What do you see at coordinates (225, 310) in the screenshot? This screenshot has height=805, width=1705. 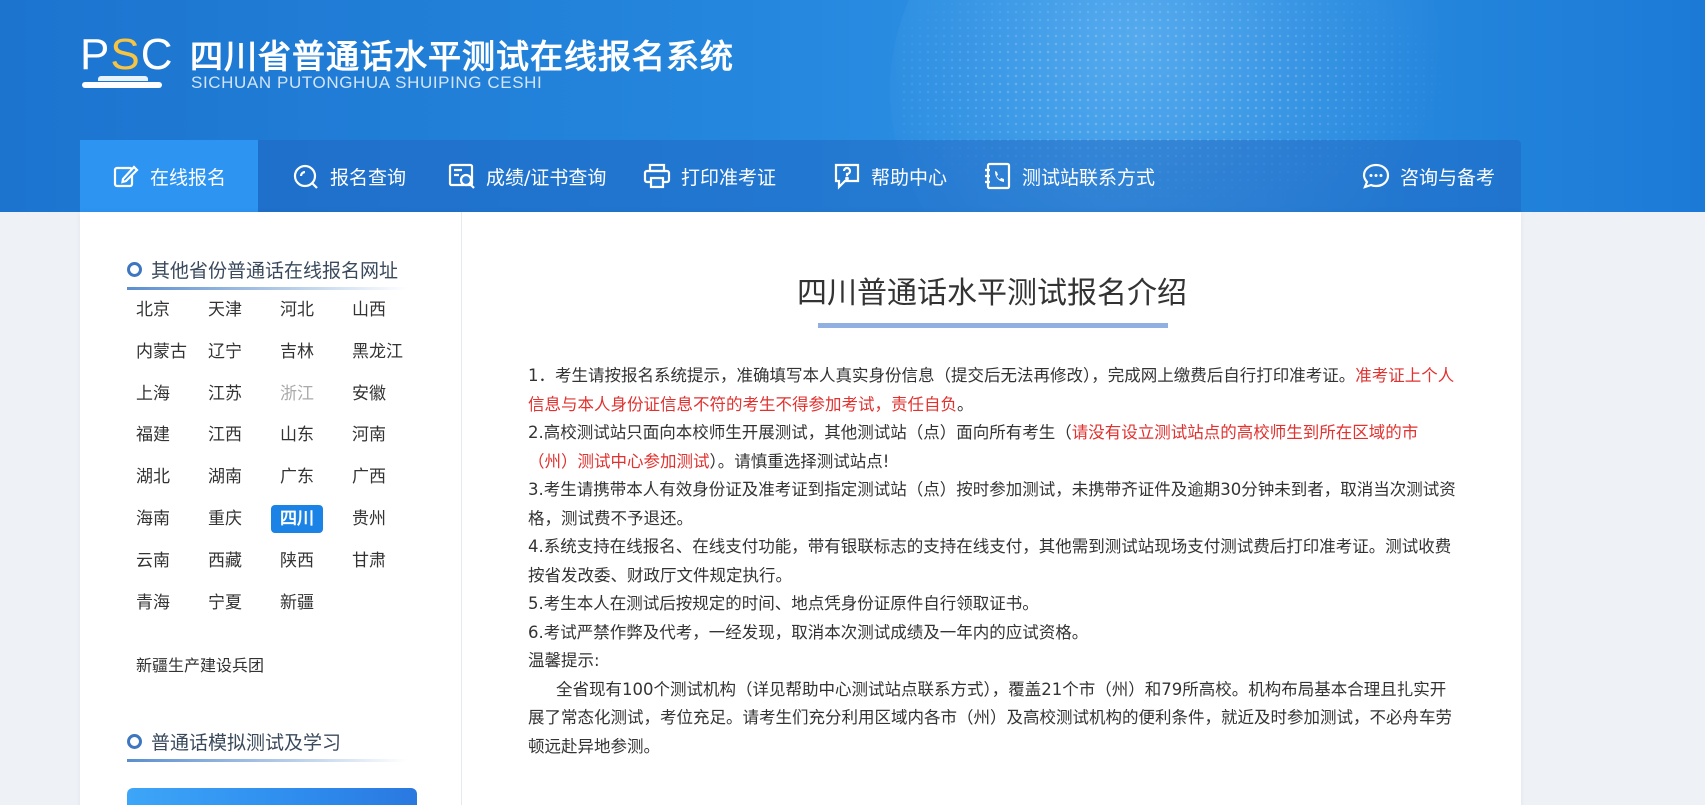 I see `province-link: 天津` at bounding box center [225, 310].